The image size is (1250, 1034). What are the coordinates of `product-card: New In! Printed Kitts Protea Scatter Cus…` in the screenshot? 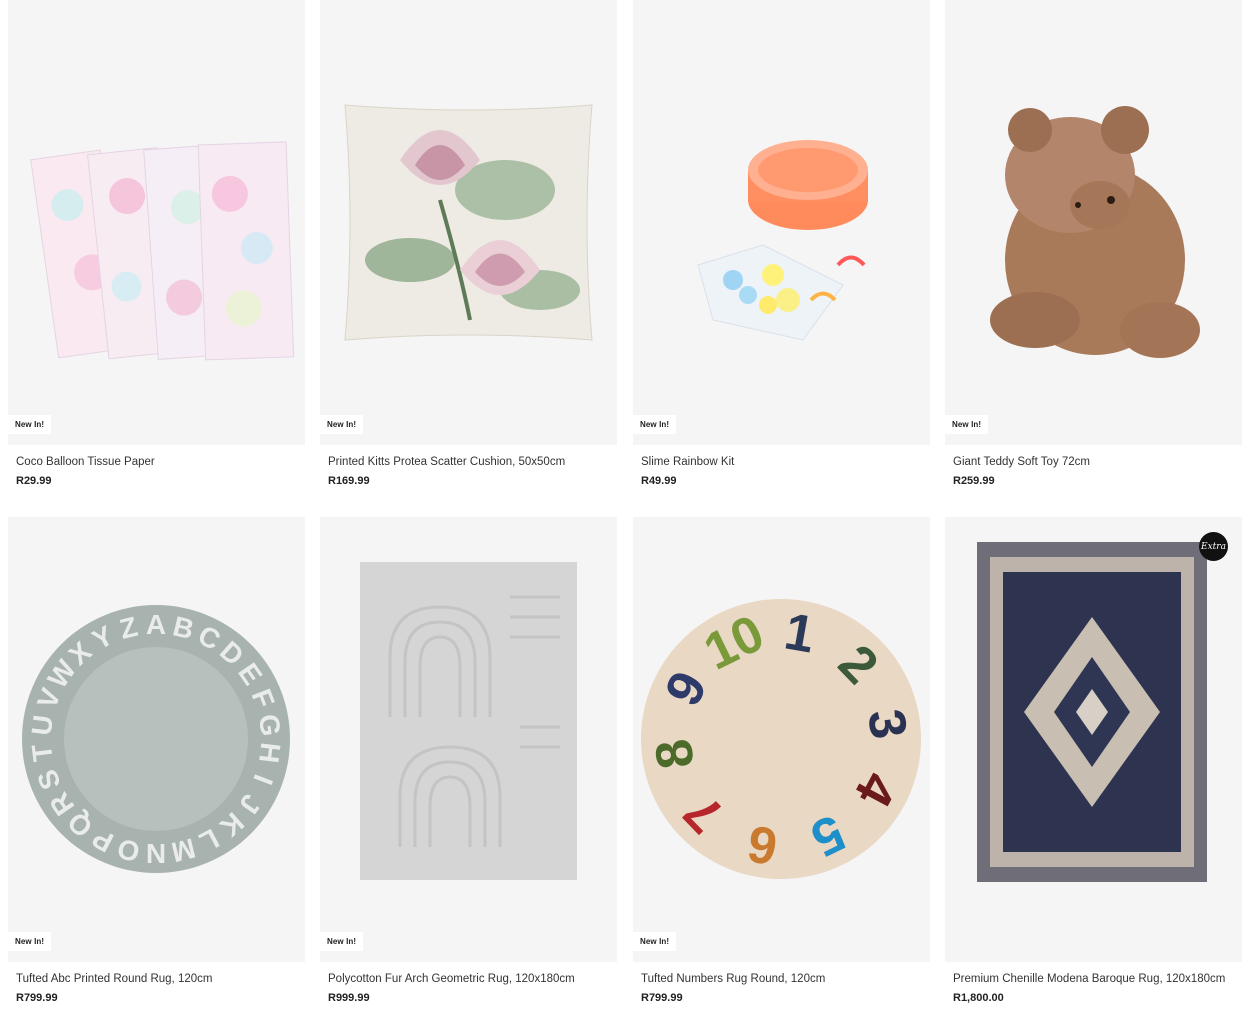 It's located at (468, 243).